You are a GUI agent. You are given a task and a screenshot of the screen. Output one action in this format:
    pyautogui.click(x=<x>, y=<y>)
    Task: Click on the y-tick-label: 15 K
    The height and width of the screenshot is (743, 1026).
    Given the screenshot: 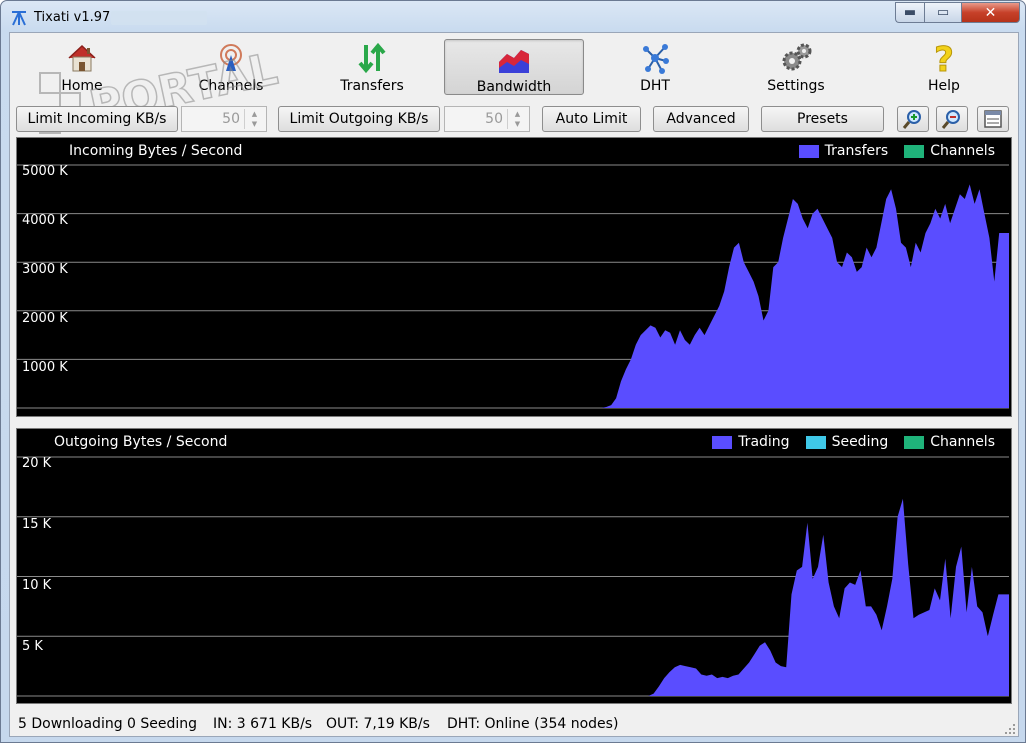 What is the action you would take?
    pyautogui.click(x=37, y=524)
    